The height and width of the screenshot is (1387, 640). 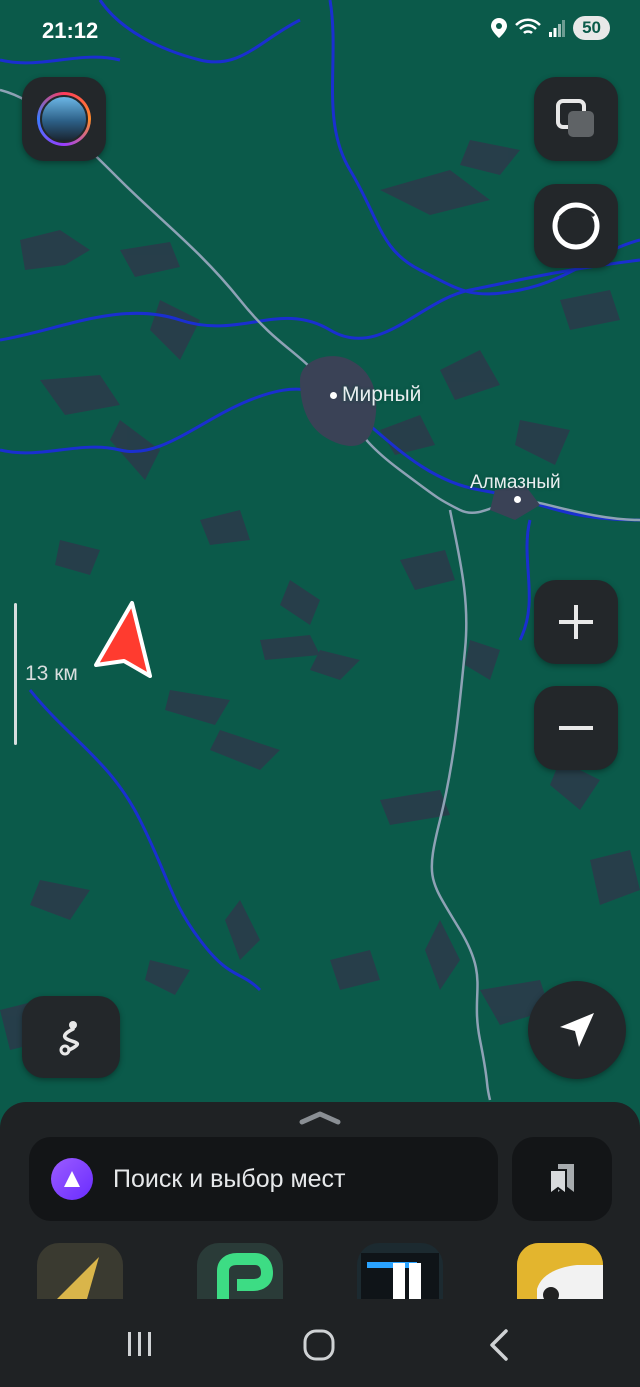 What do you see at coordinates (72, 1179) in the screenshot?
I see `alice-search-icon` at bounding box center [72, 1179].